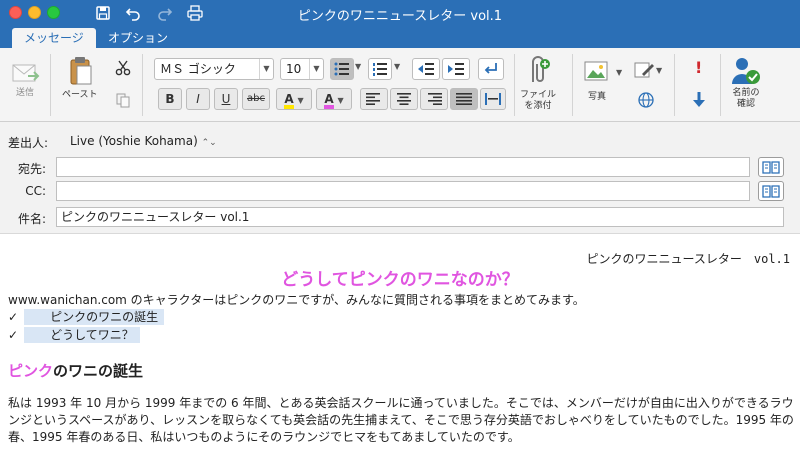  I want to click on clipboard-icon, so click(81, 71).